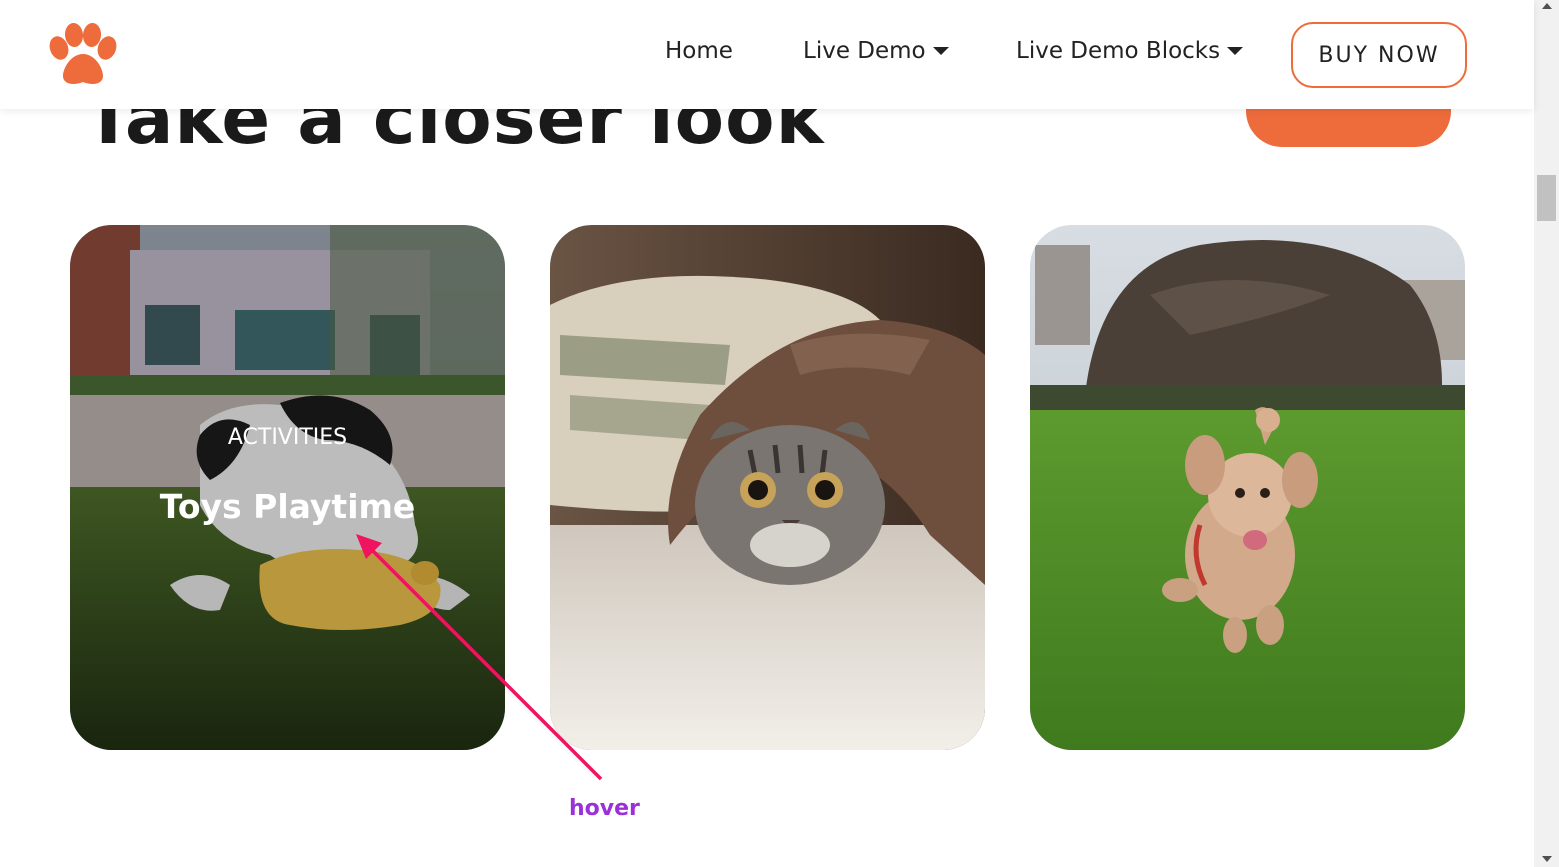 The width and height of the screenshot is (1559, 867). Describe the element at coordinates (604, 808) in the screenshot. I see `annotation-label: hover` at that location.